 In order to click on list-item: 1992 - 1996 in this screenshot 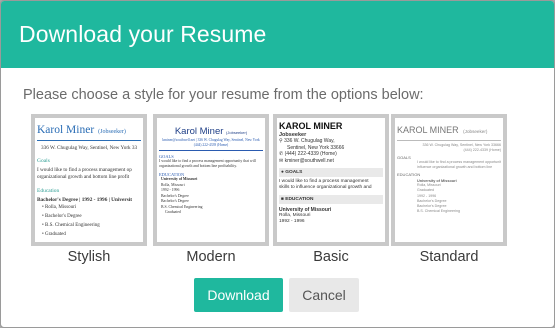, I will do `click(292, 221)`.